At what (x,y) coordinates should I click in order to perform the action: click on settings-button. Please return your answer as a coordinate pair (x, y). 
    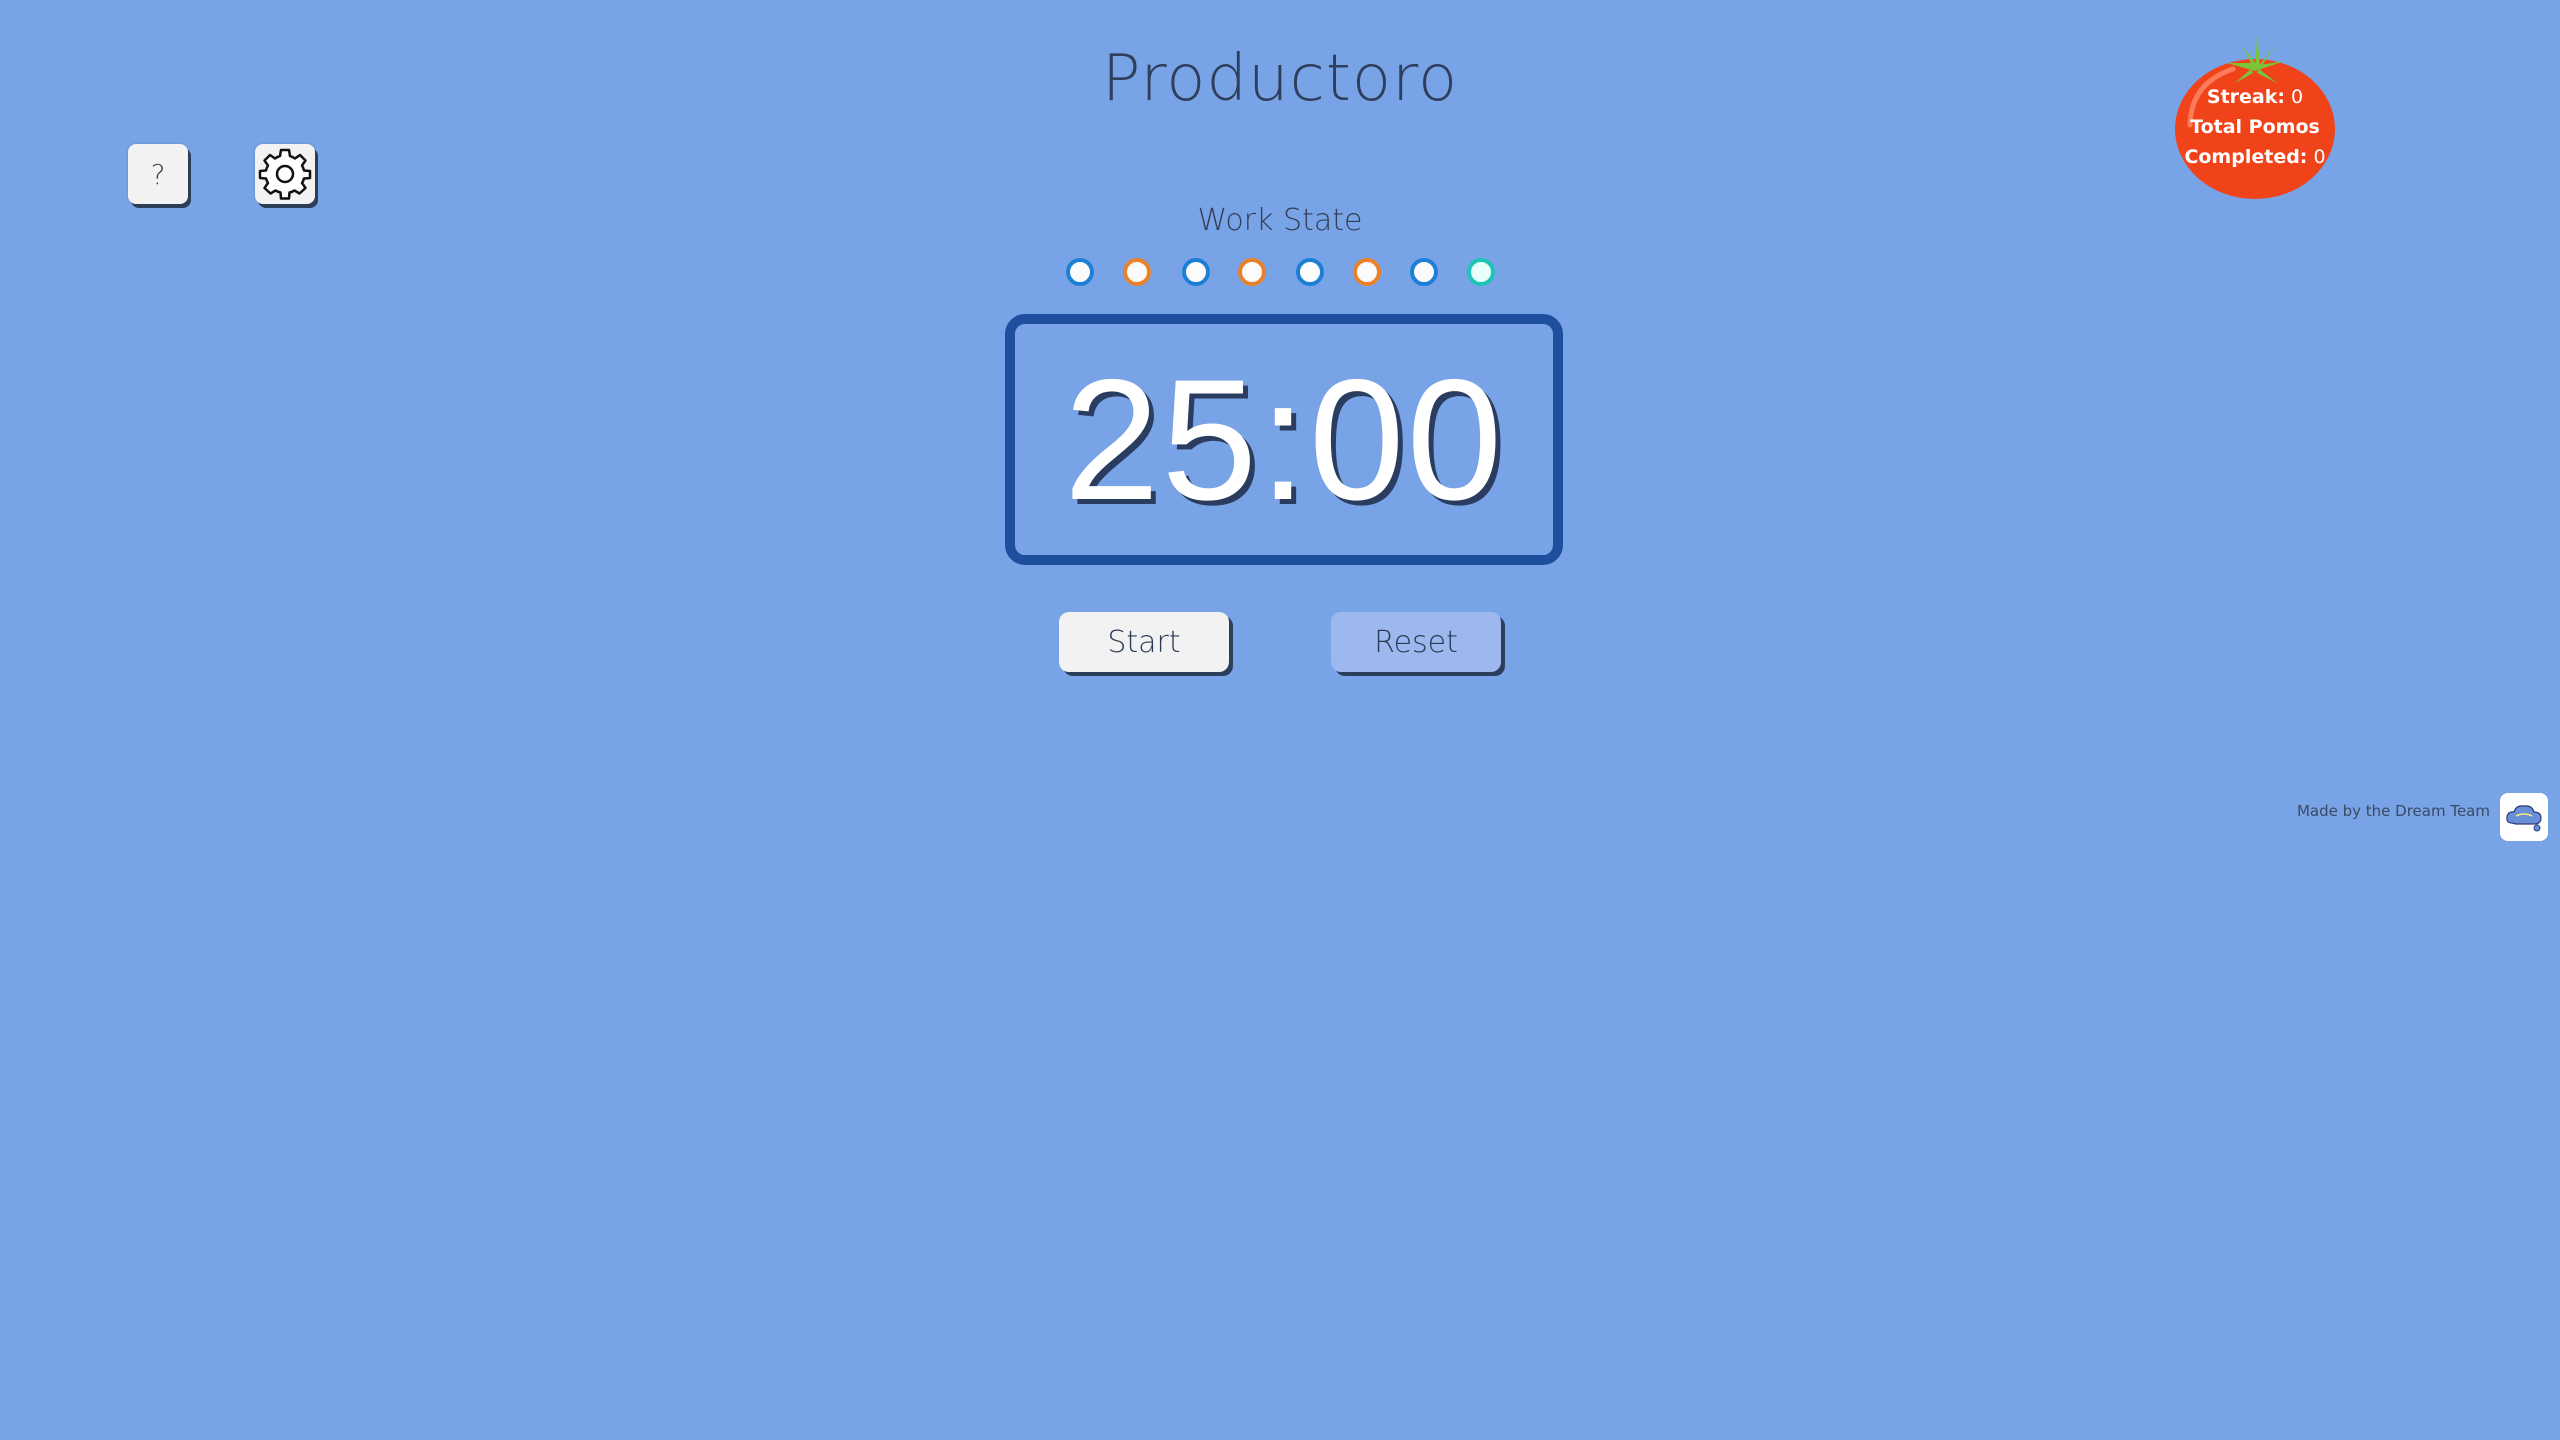
    Looking at the image, I should click on (285, 174).